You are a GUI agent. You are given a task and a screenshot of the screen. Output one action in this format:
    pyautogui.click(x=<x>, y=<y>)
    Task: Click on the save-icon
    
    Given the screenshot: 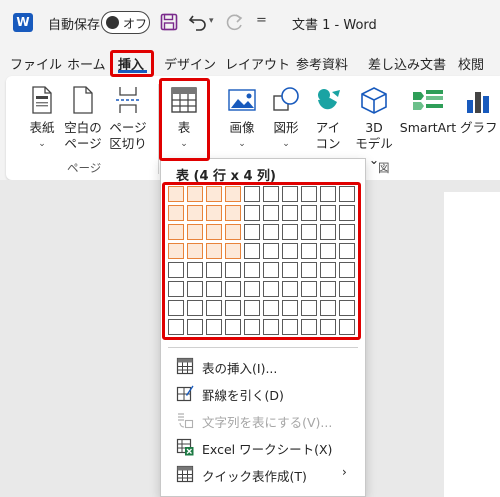 What is the action you would take?
    pyautogui.click(x=169, y=22)
    